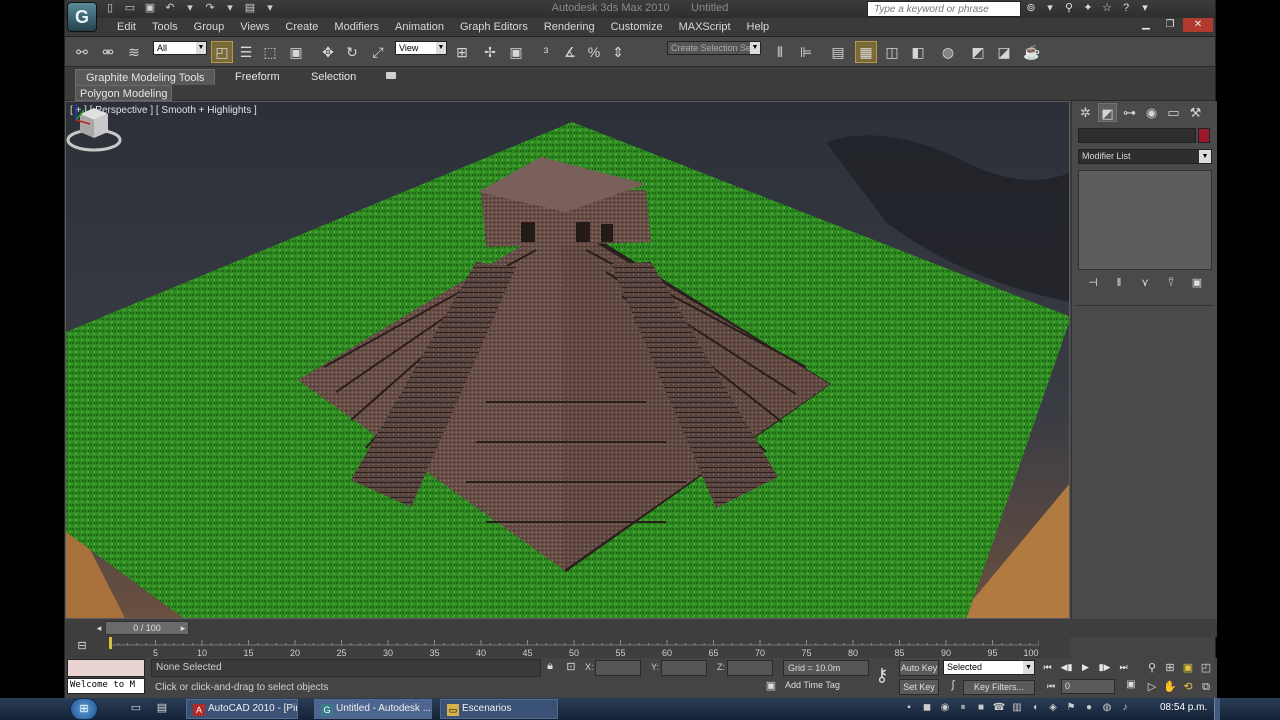 The image size is (1280, 720). I want to click on time-next-icon: ▸, so click(183, 628).